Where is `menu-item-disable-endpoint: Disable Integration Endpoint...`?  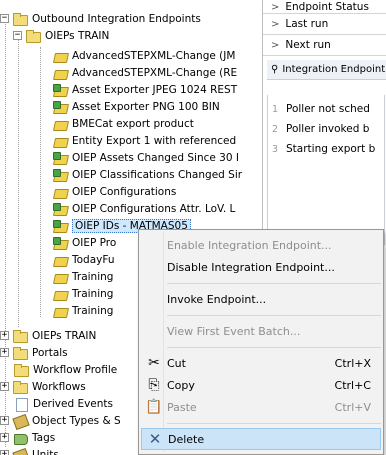 menu-item-disable-endpoint: Disable Integration Endpoint... is located at coordinates (261, 267).